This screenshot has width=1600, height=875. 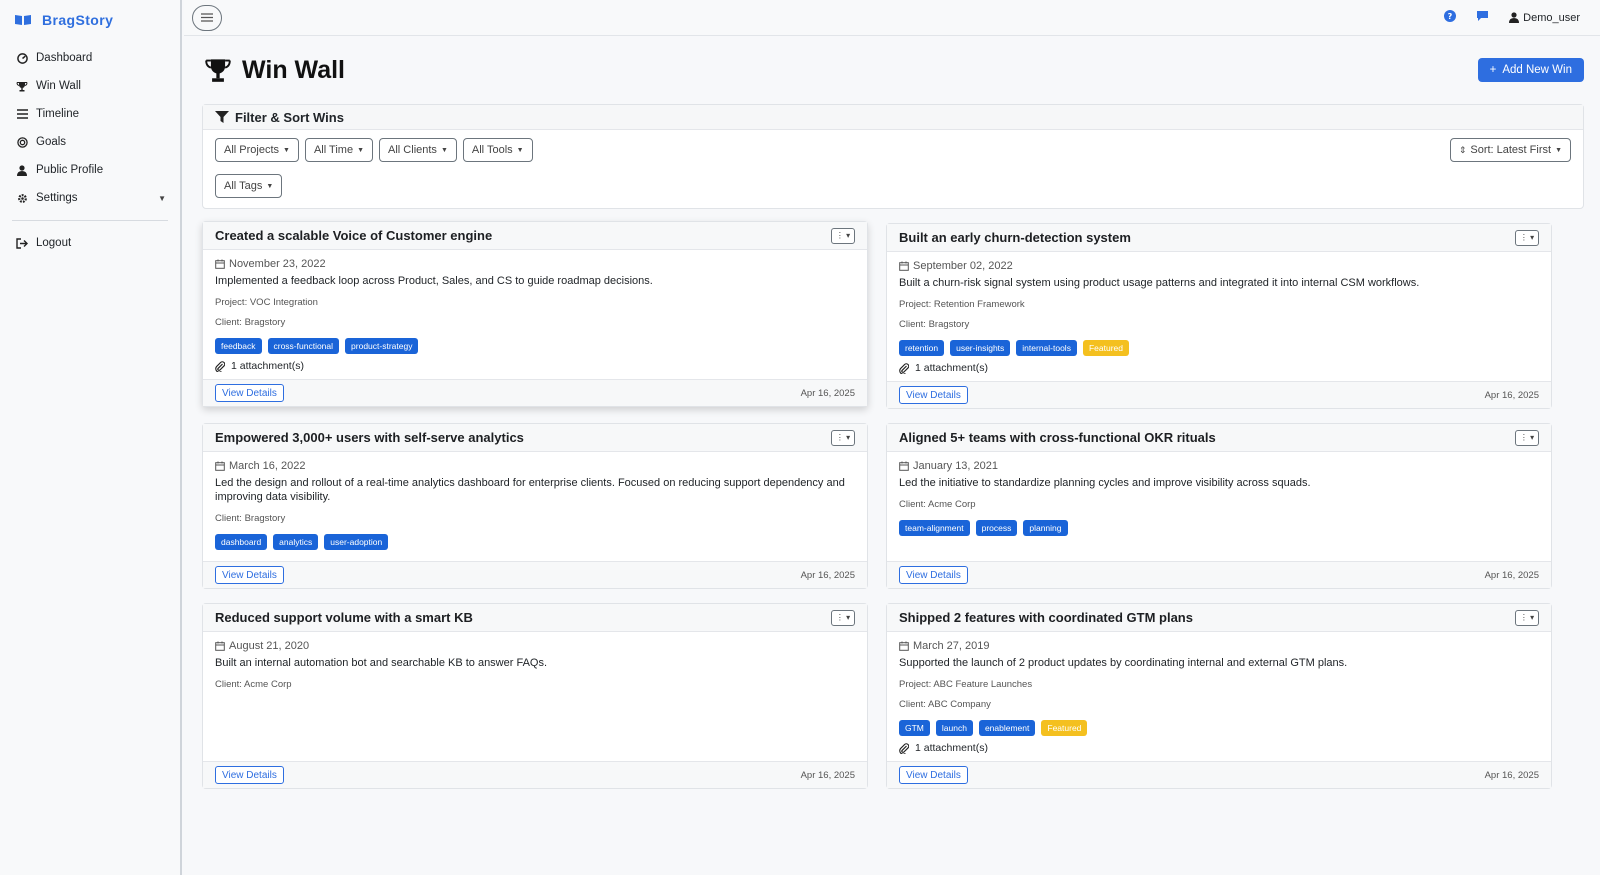 What do you see at coordinates (58, 114) in the screenshot?
I see `sidebar-item-label: Timeline` at bounding box center [58, 114].